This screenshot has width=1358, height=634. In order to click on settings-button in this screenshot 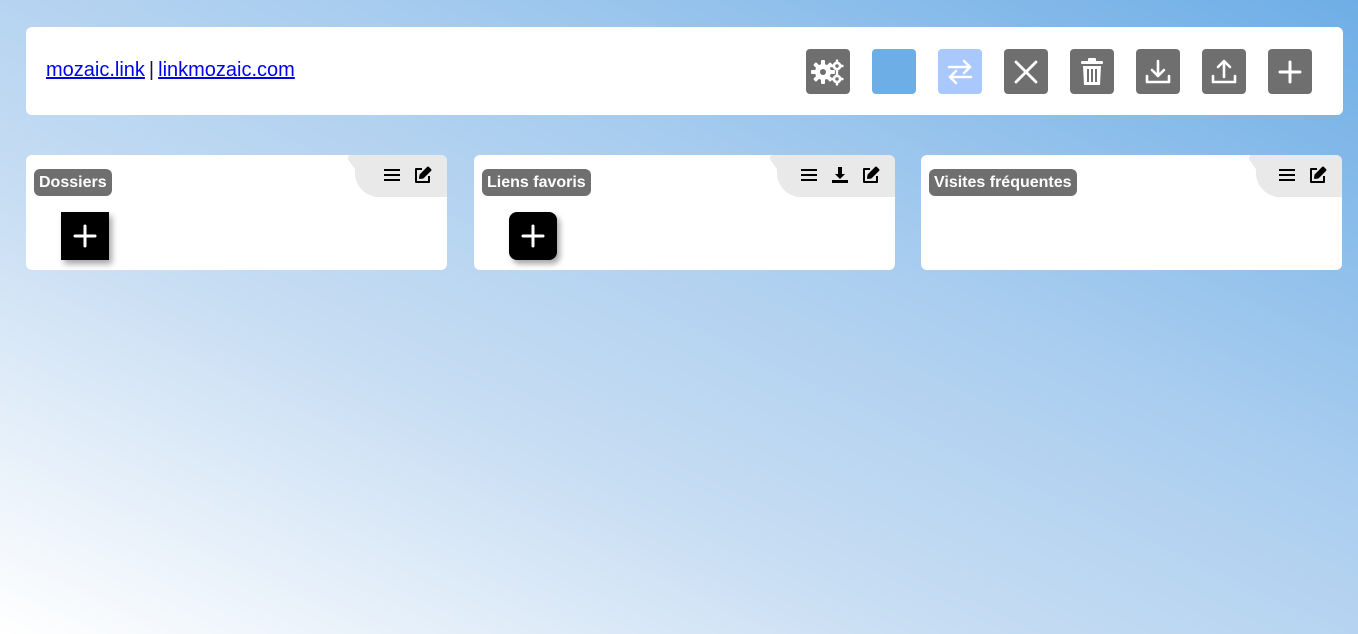, I will do `click(828, 71)`.